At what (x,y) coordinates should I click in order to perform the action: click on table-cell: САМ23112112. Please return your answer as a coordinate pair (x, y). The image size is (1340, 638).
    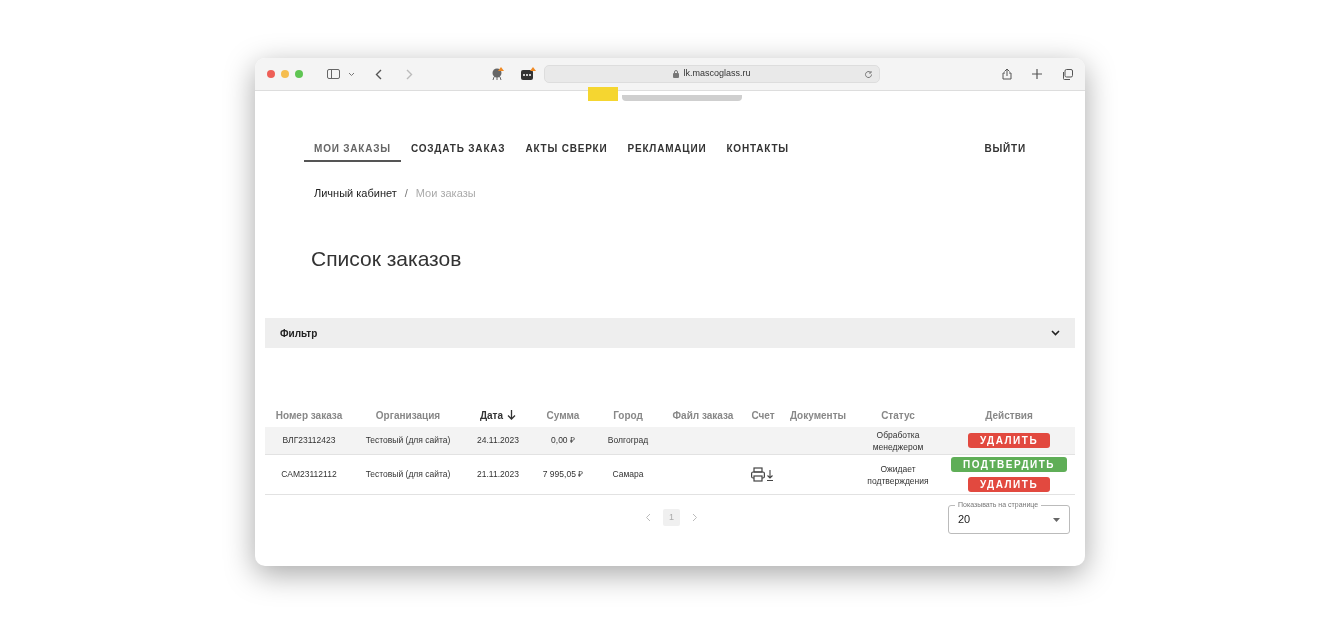
    Looking at the image, I should click on (309, 474).